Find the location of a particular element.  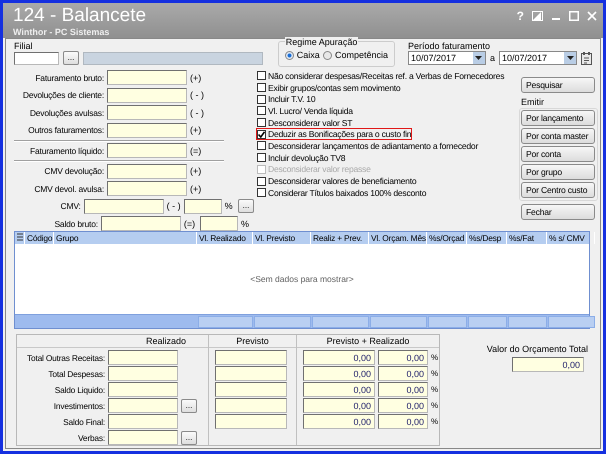

calendar-icon is located at coordinates (586, 58).